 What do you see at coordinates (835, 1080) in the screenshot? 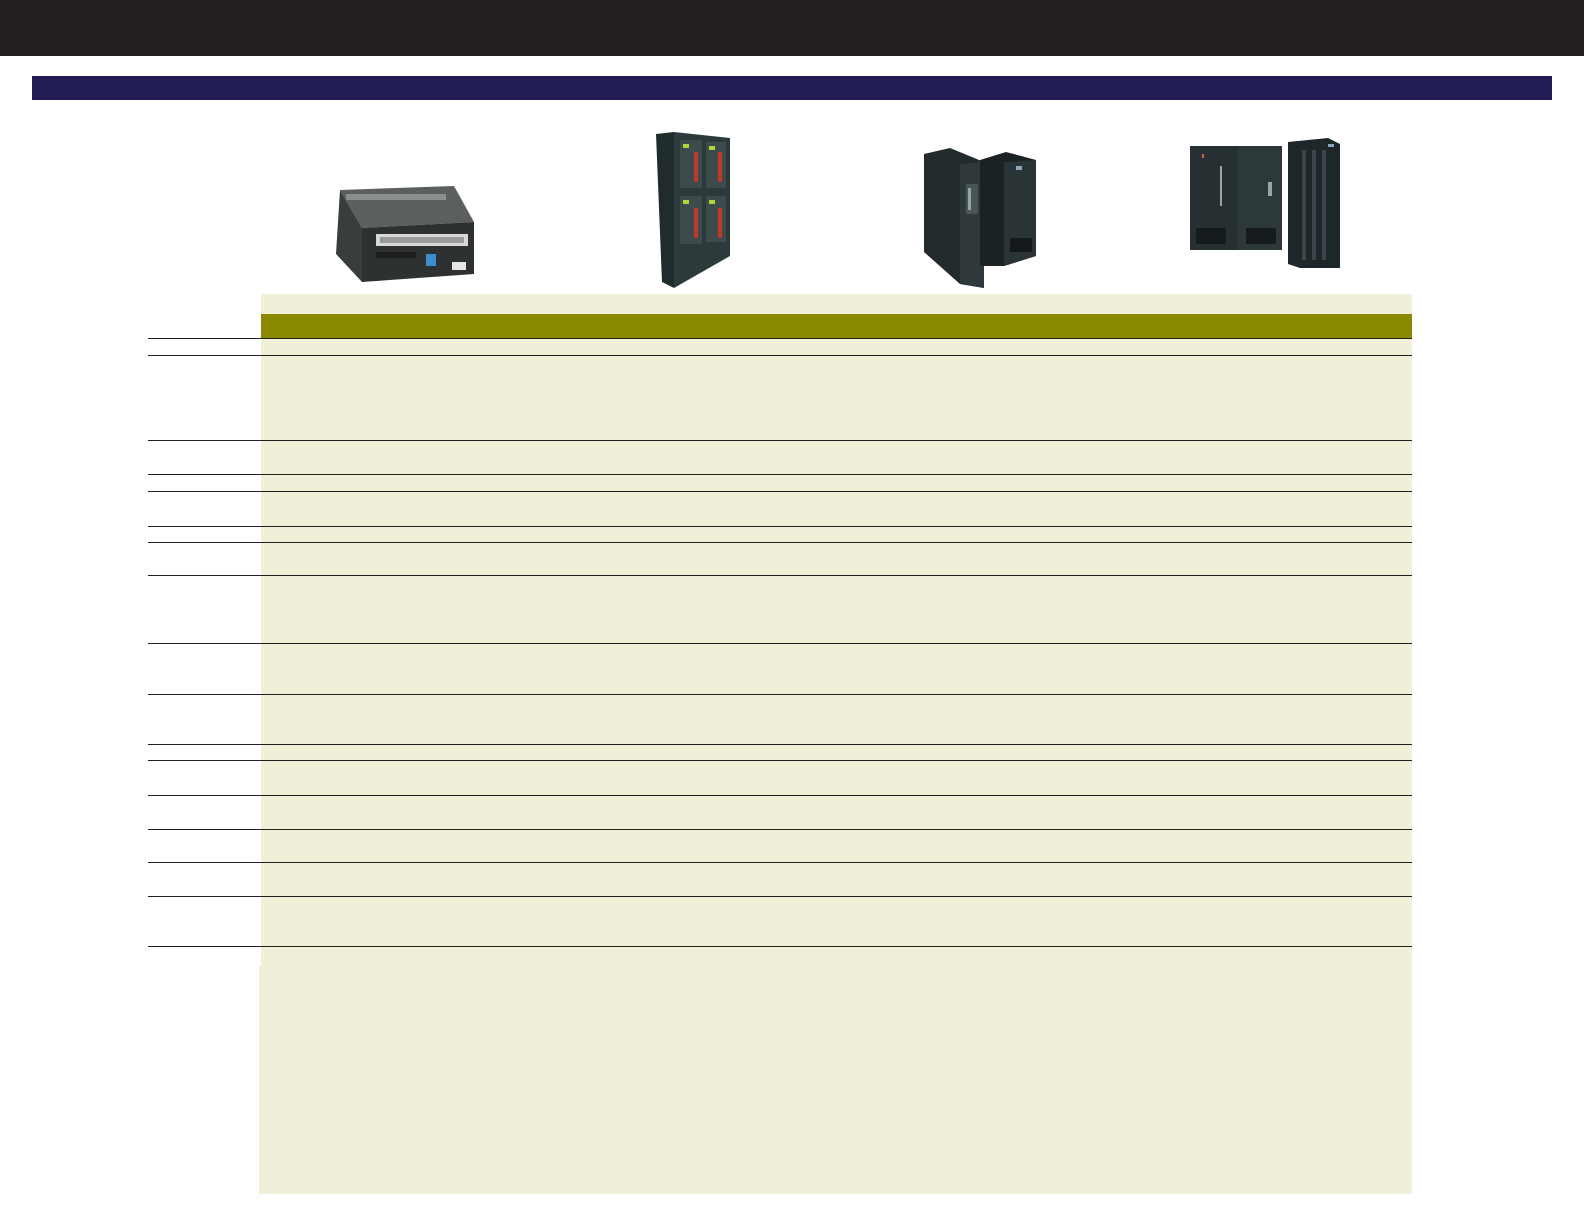
I see `spec-table-footer-background` at bounding box center [835, 1080].